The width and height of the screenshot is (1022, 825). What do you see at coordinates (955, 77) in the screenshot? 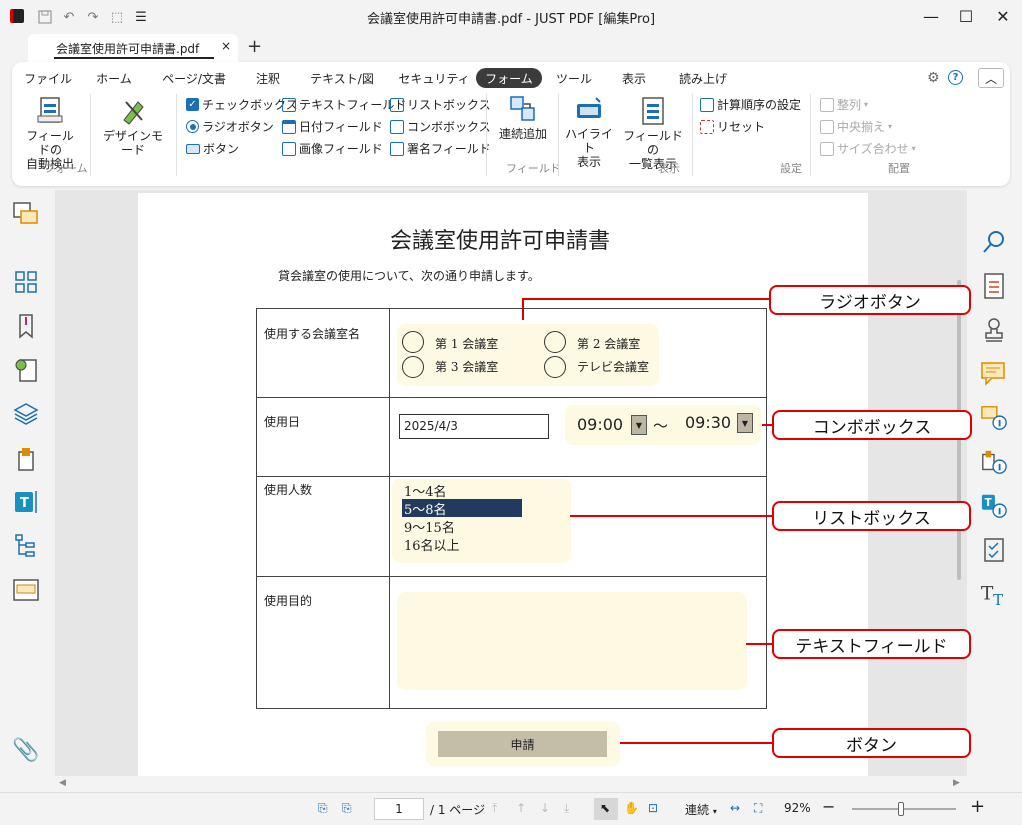
I see `help-icon: ?` at bounding box center [955, 77].